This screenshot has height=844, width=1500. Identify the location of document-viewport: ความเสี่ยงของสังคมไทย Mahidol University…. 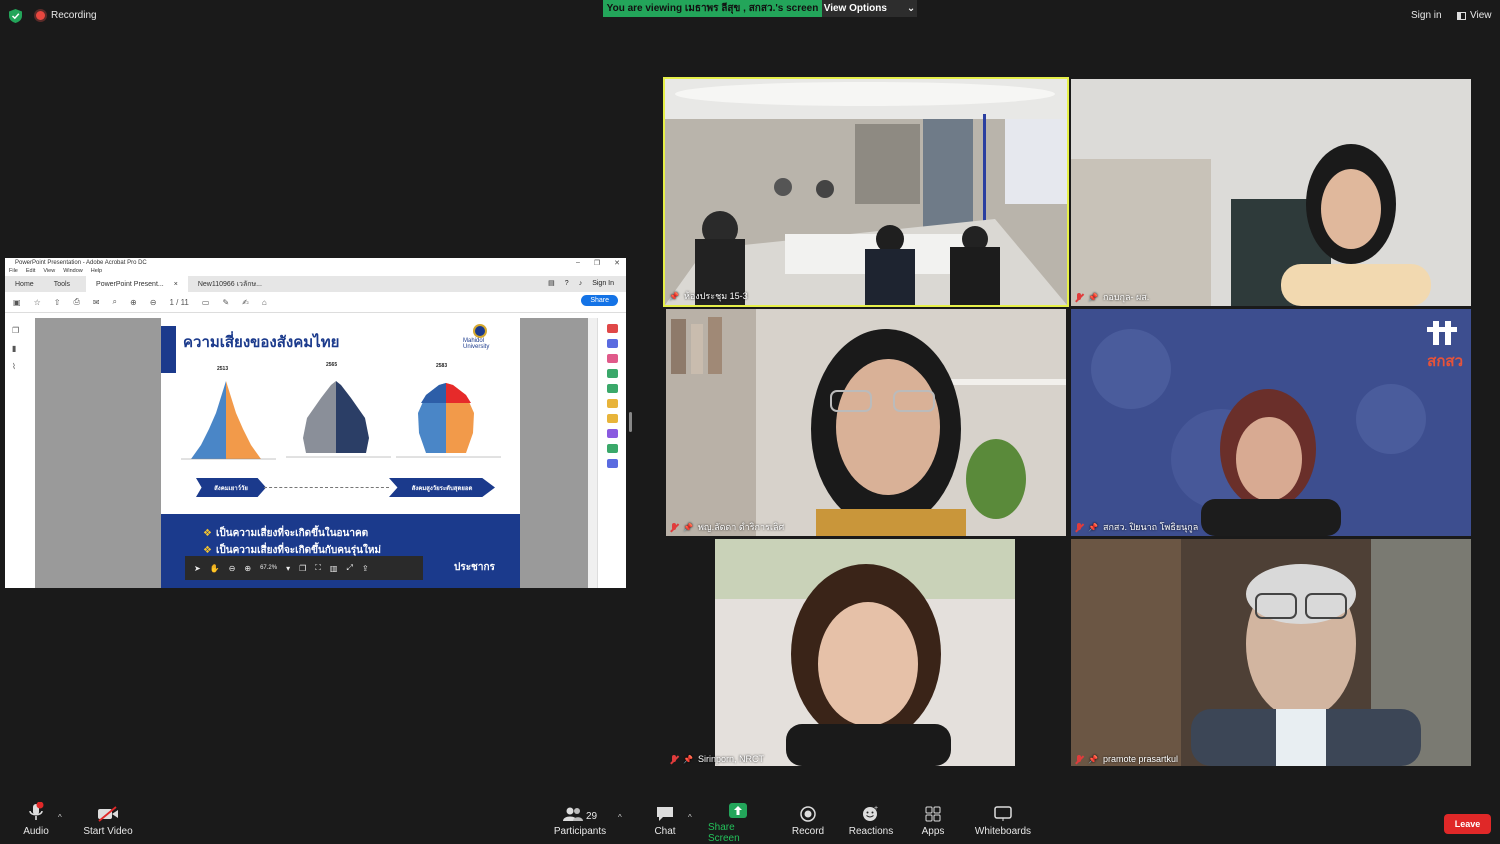
(311, 453).